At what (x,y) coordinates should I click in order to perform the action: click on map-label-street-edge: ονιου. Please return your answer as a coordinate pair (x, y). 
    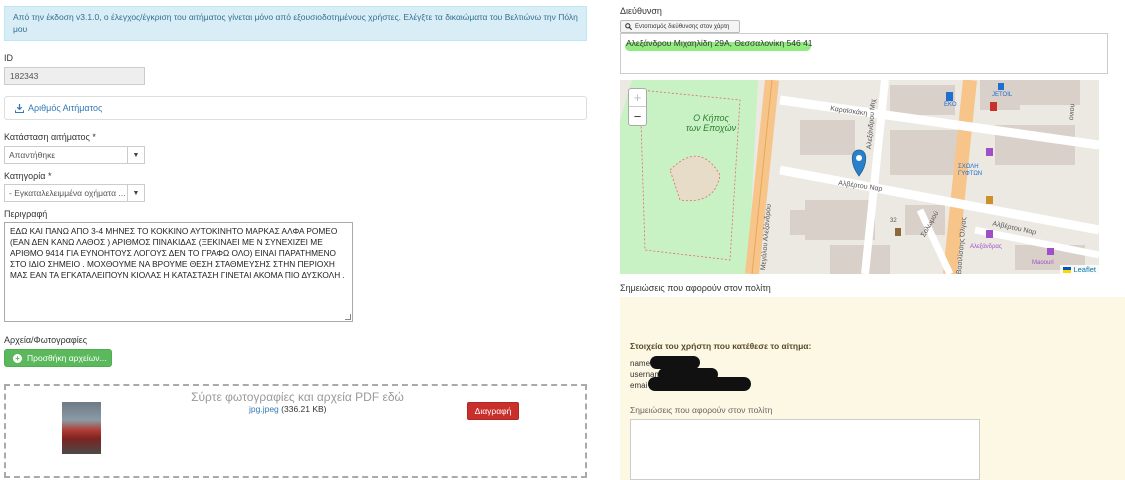
    Looking at the image, I should click on (1072, 112).